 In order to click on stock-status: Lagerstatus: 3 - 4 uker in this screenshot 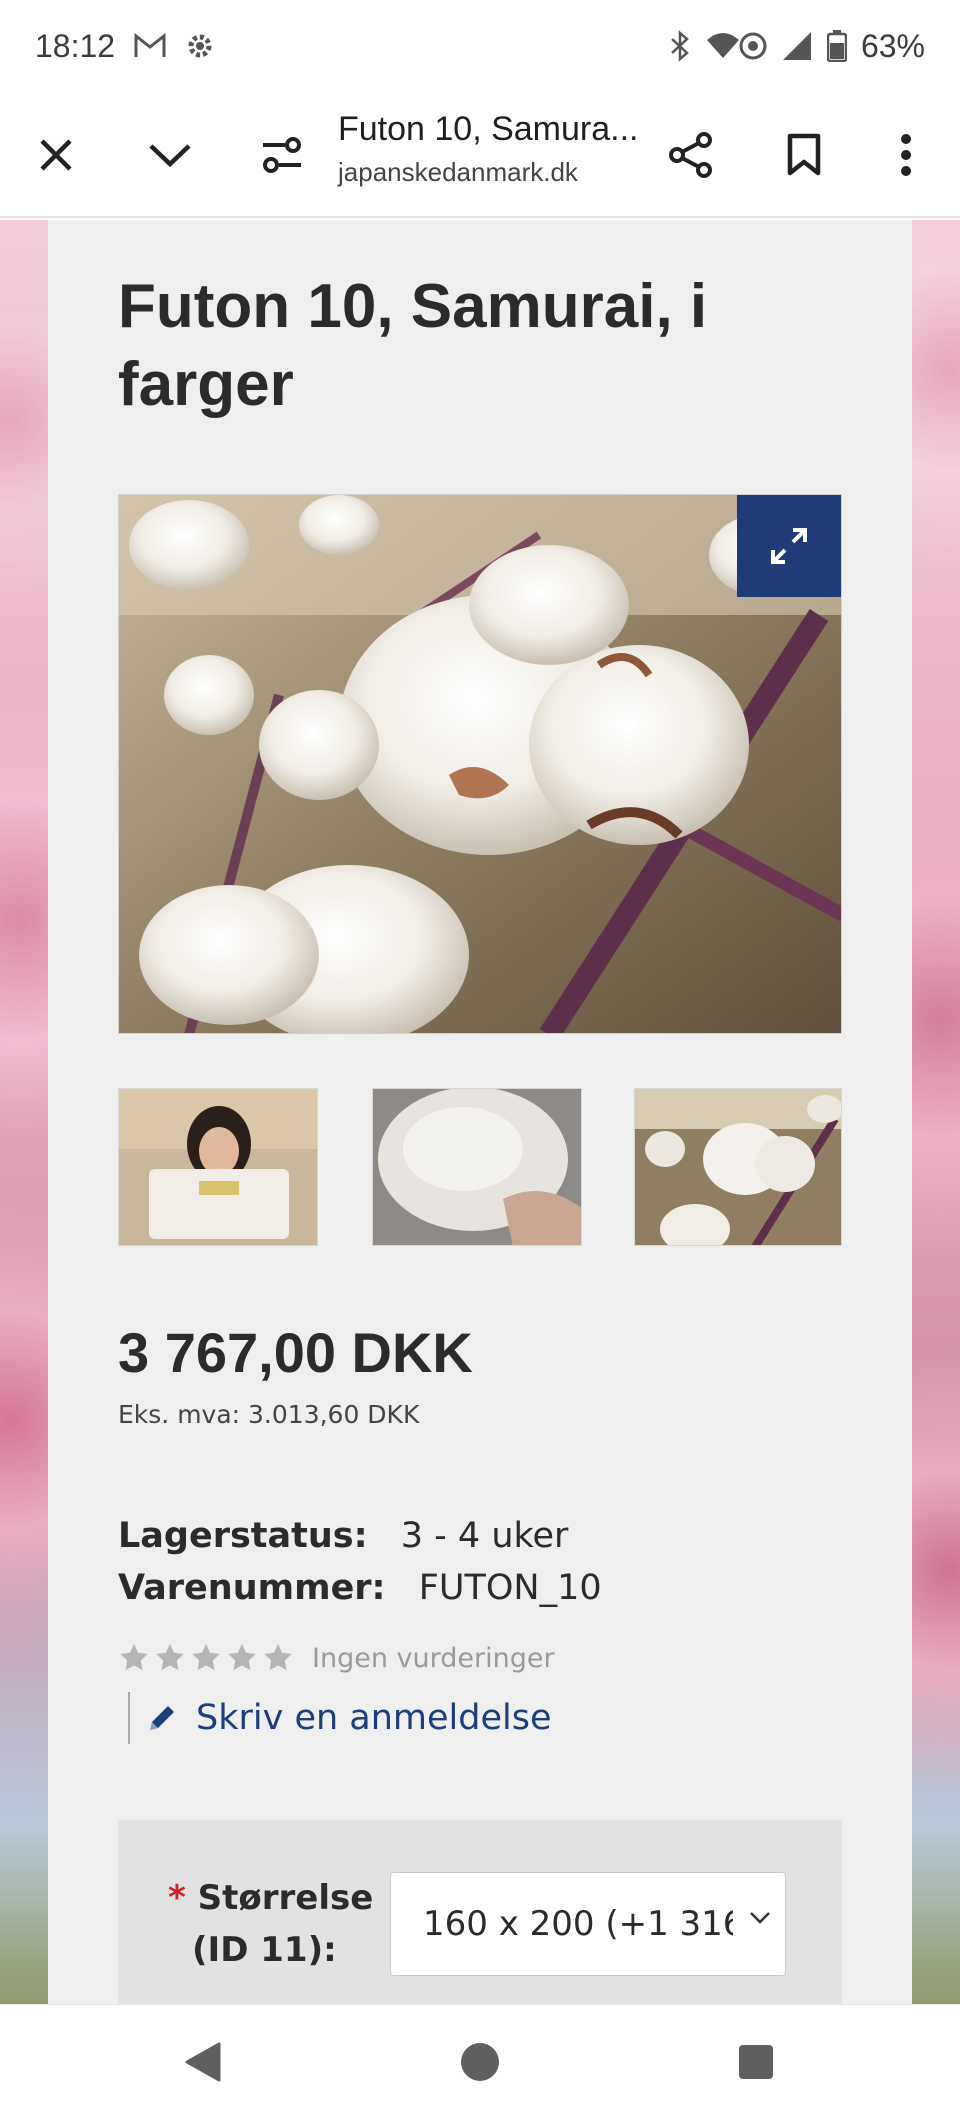, I will do `click(343, 1536)`.